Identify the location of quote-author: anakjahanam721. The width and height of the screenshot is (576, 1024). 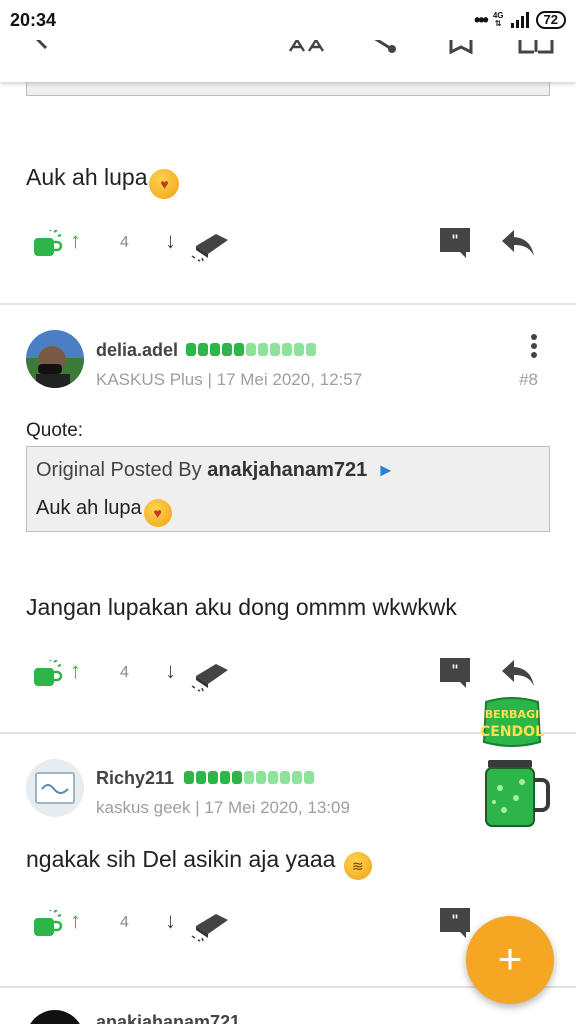
(287, 470).